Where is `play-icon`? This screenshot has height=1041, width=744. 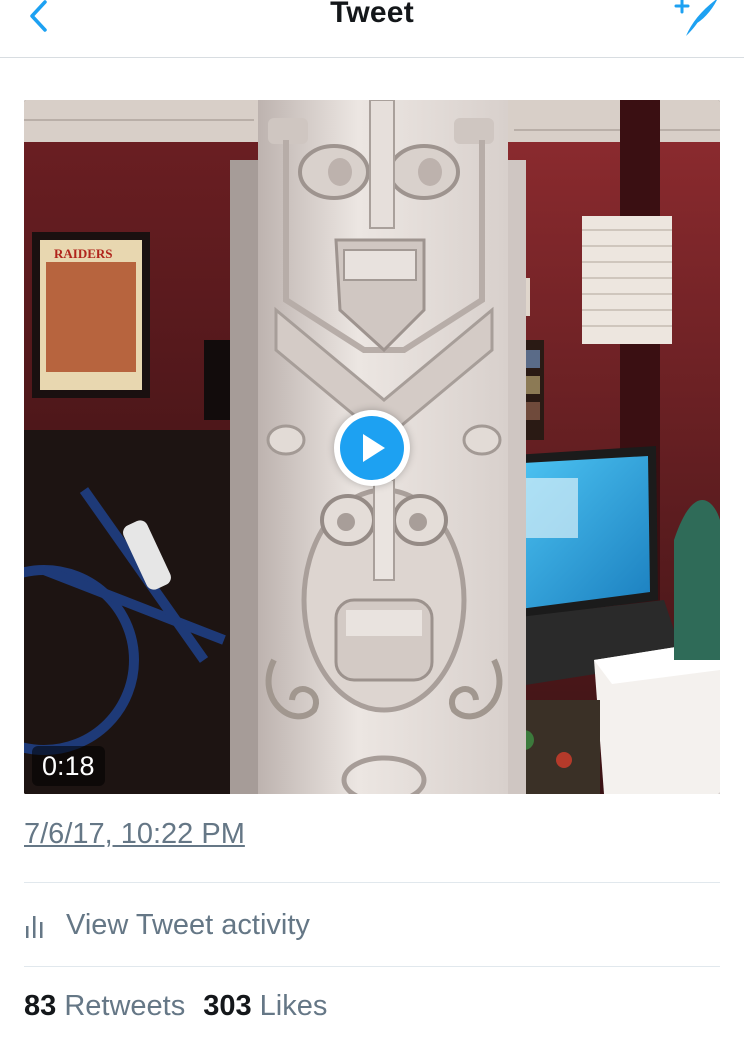
play-icon is located at coordinates (372, 448).